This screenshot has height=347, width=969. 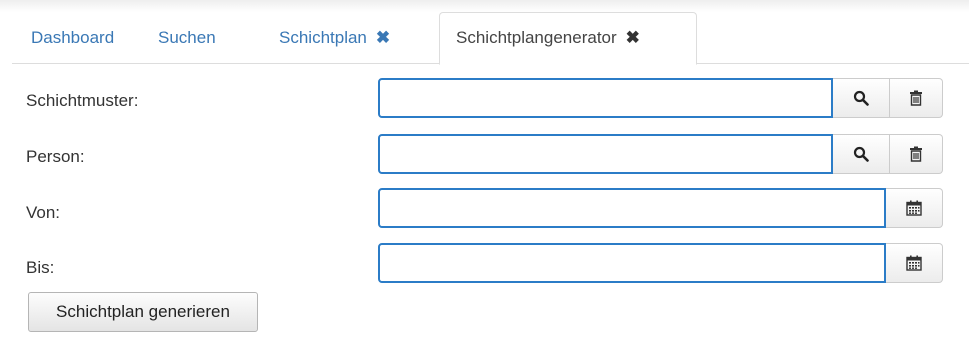 What do you see at coordinates (72, 38) in the screenshot?
I see `tab-dashboard: Dashboard` at bounding box center [72, 38].